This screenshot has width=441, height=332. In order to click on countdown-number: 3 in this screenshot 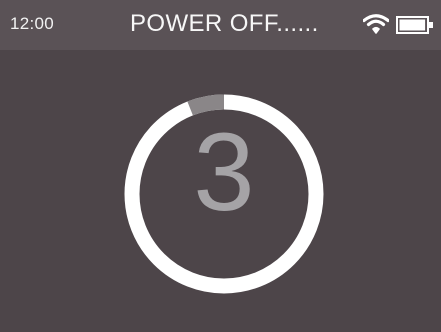, I will do `click(224, 172)`.